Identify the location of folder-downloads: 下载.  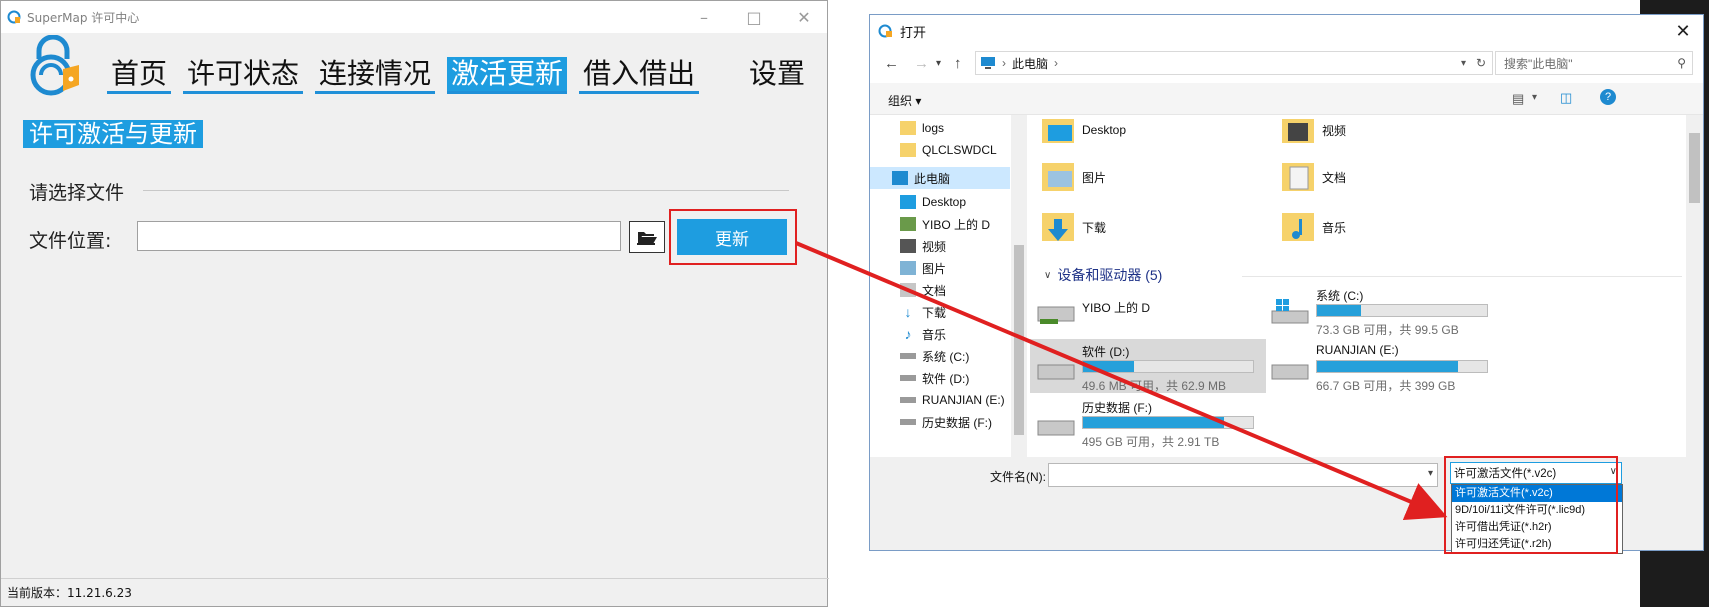
(1073, 227).